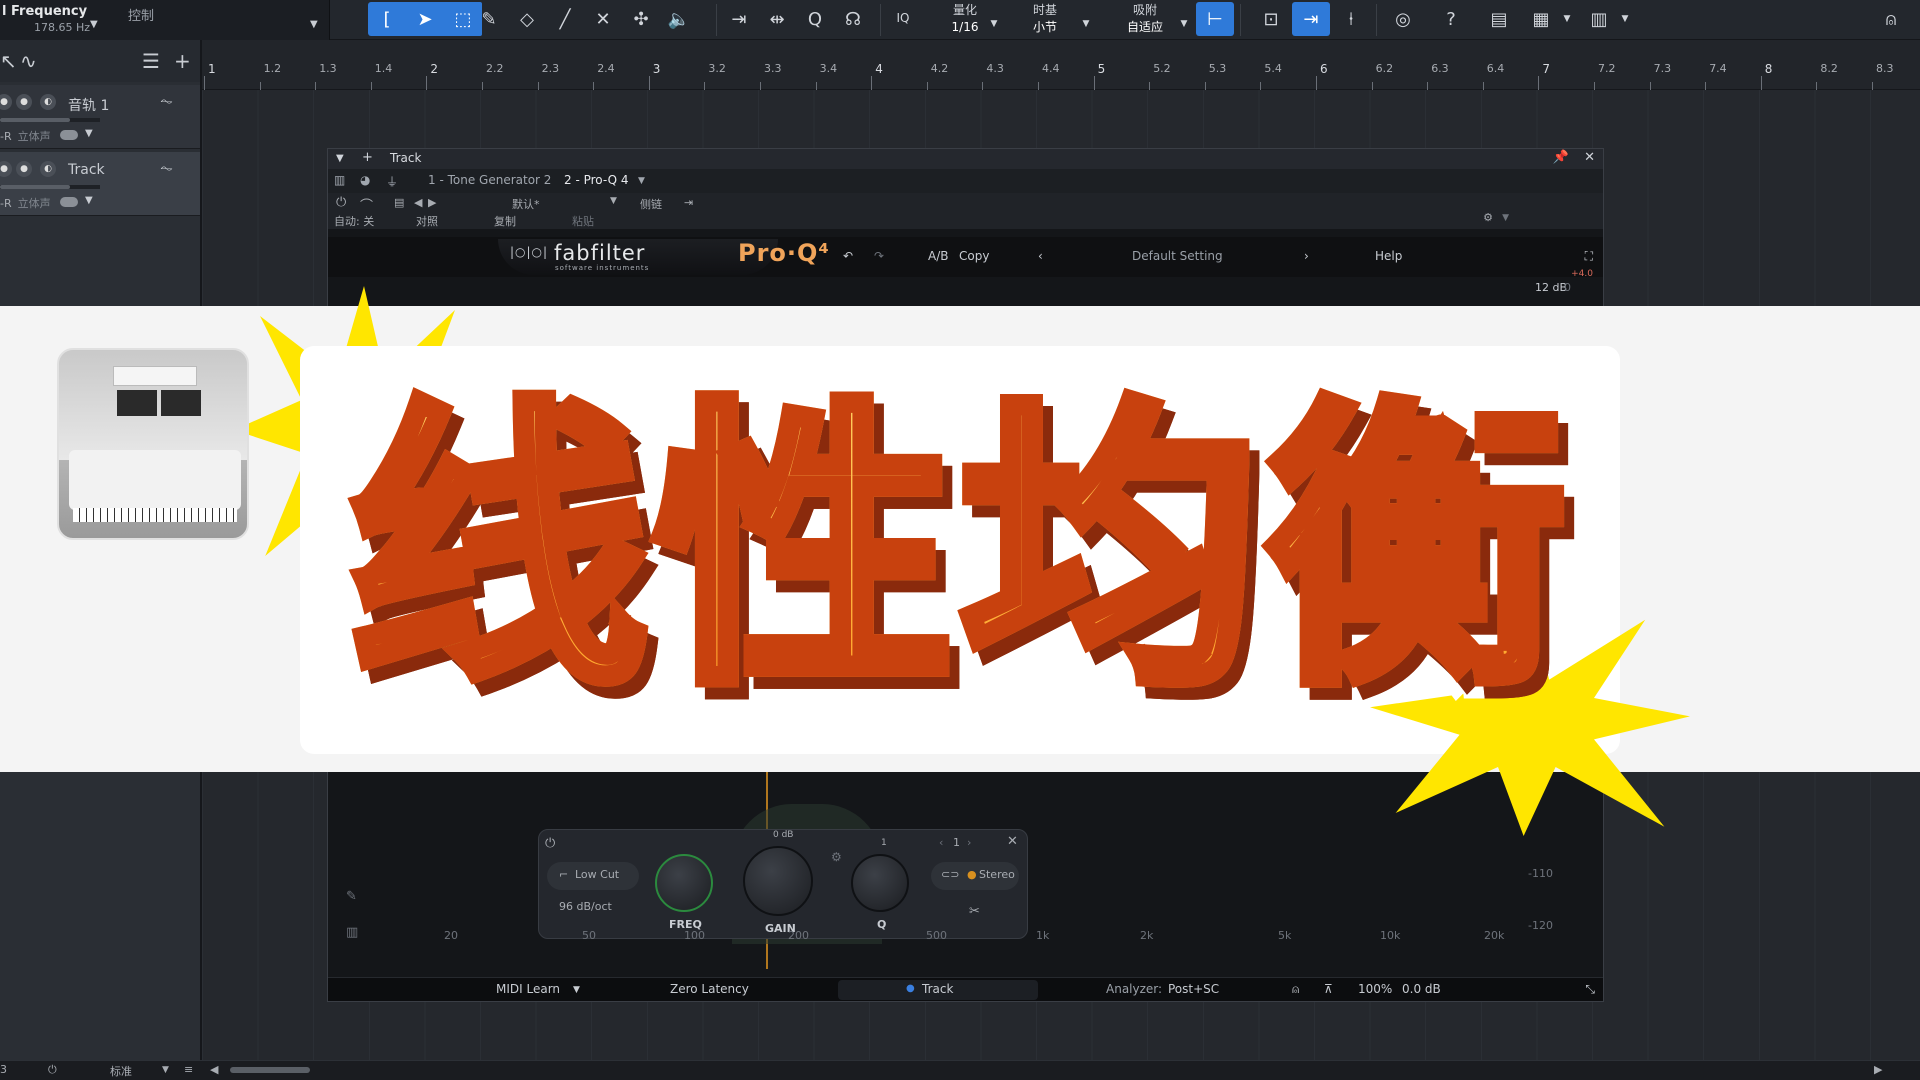  What do you see at coordinates (100, 184) in the screenshot?
I see `track-row: ● ● ◐ Track ⏦ -R 立体声 ▼` at bounding box center [100, 184].